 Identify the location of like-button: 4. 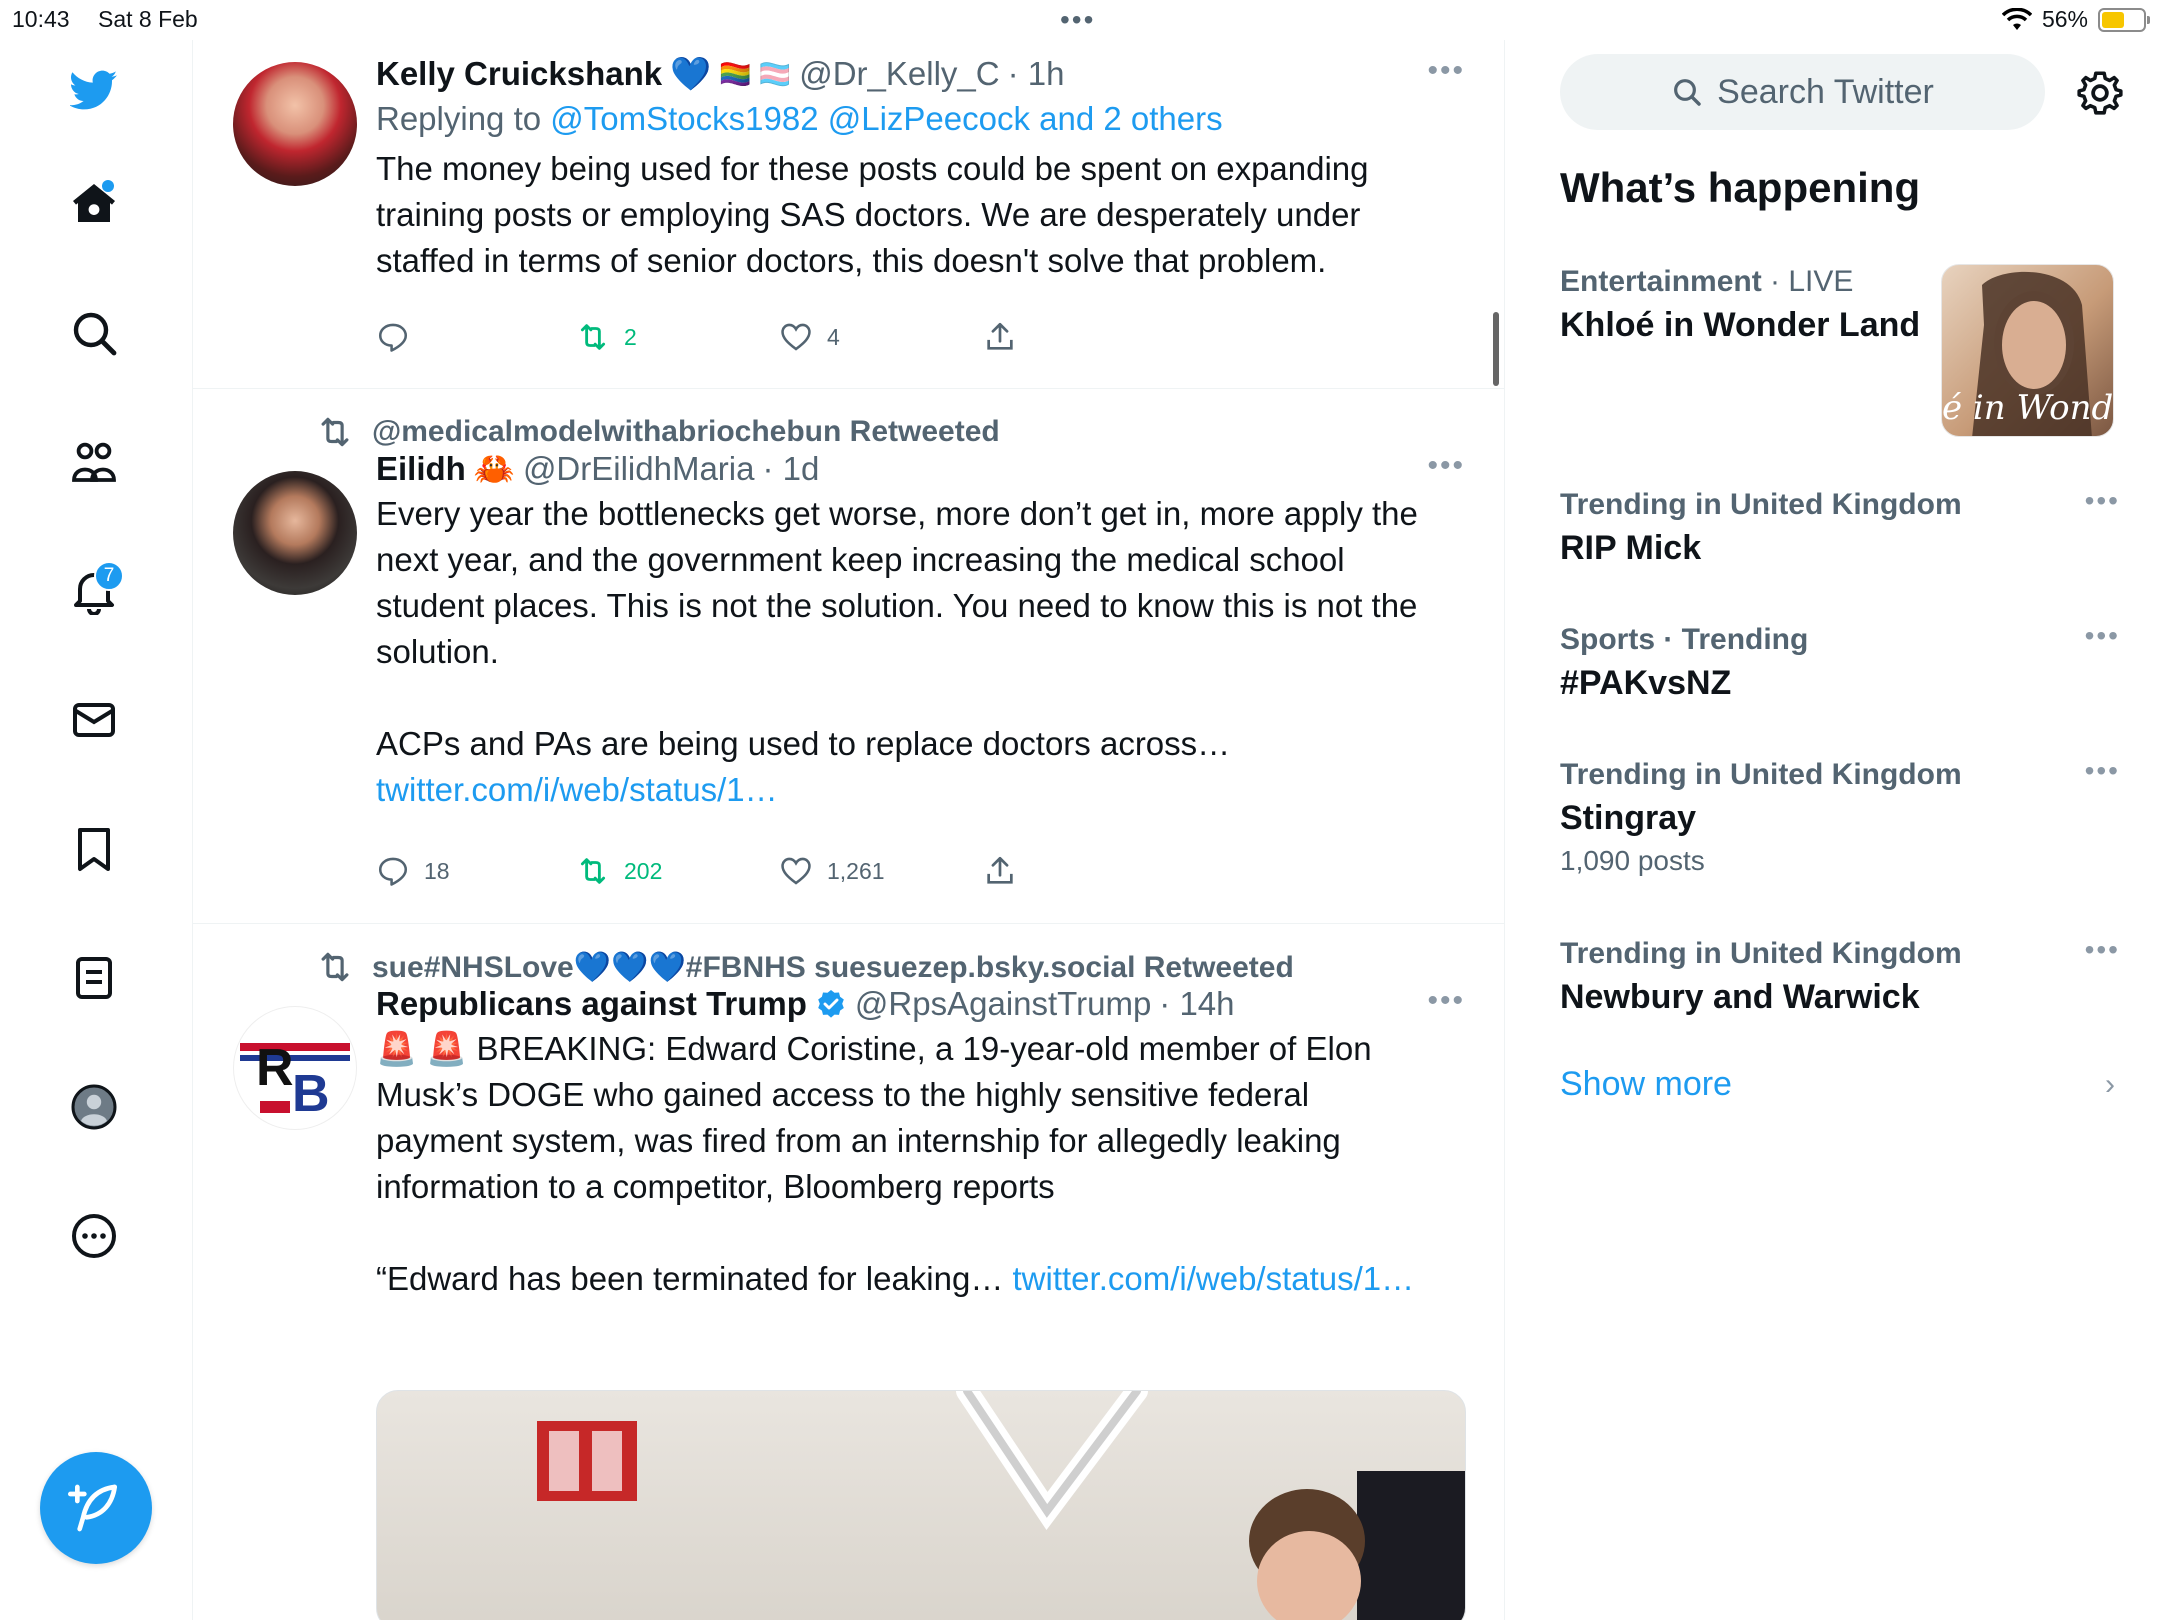
(881, 337).